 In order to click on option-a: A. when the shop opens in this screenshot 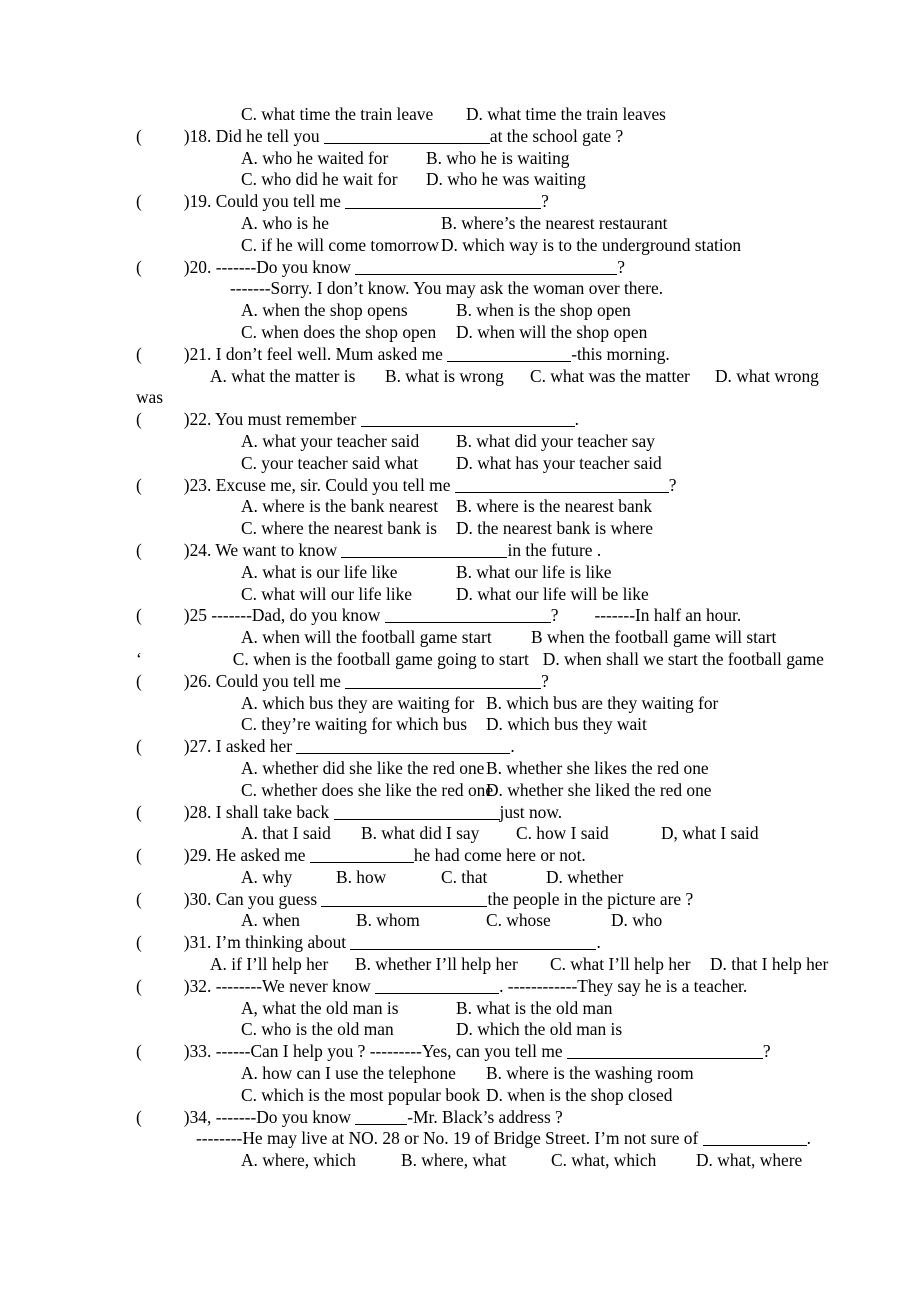, I will do `click(324, 310)`.